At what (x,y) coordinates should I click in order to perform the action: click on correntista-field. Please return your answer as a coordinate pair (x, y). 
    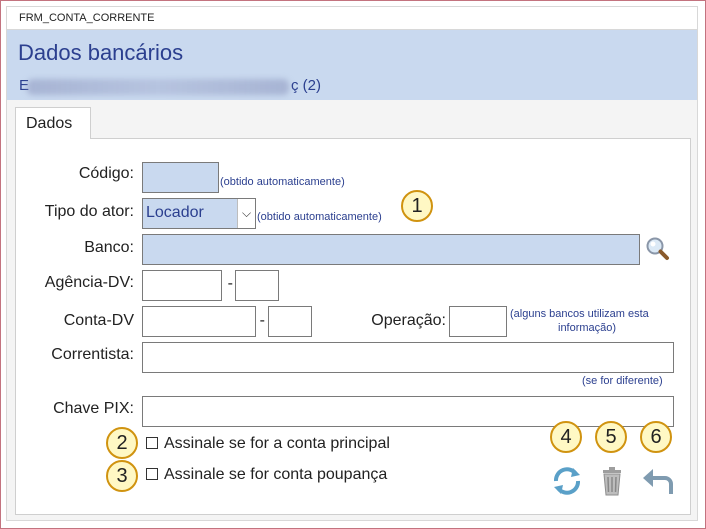
    Looking at the image, I should click on (408, 357).